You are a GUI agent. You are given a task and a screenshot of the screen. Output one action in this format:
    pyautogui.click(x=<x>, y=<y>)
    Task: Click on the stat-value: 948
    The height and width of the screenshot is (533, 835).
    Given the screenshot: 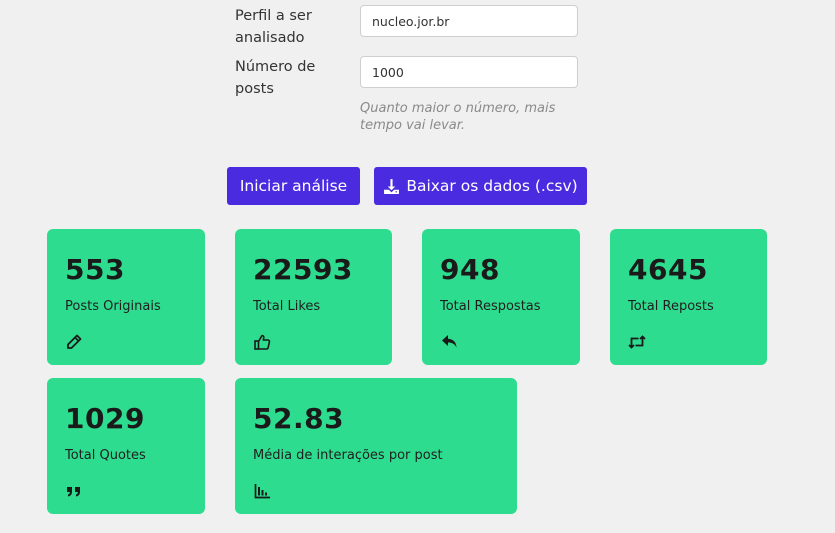 What is the action you would take?
    pyautogui.click(x=470, y=269)
    